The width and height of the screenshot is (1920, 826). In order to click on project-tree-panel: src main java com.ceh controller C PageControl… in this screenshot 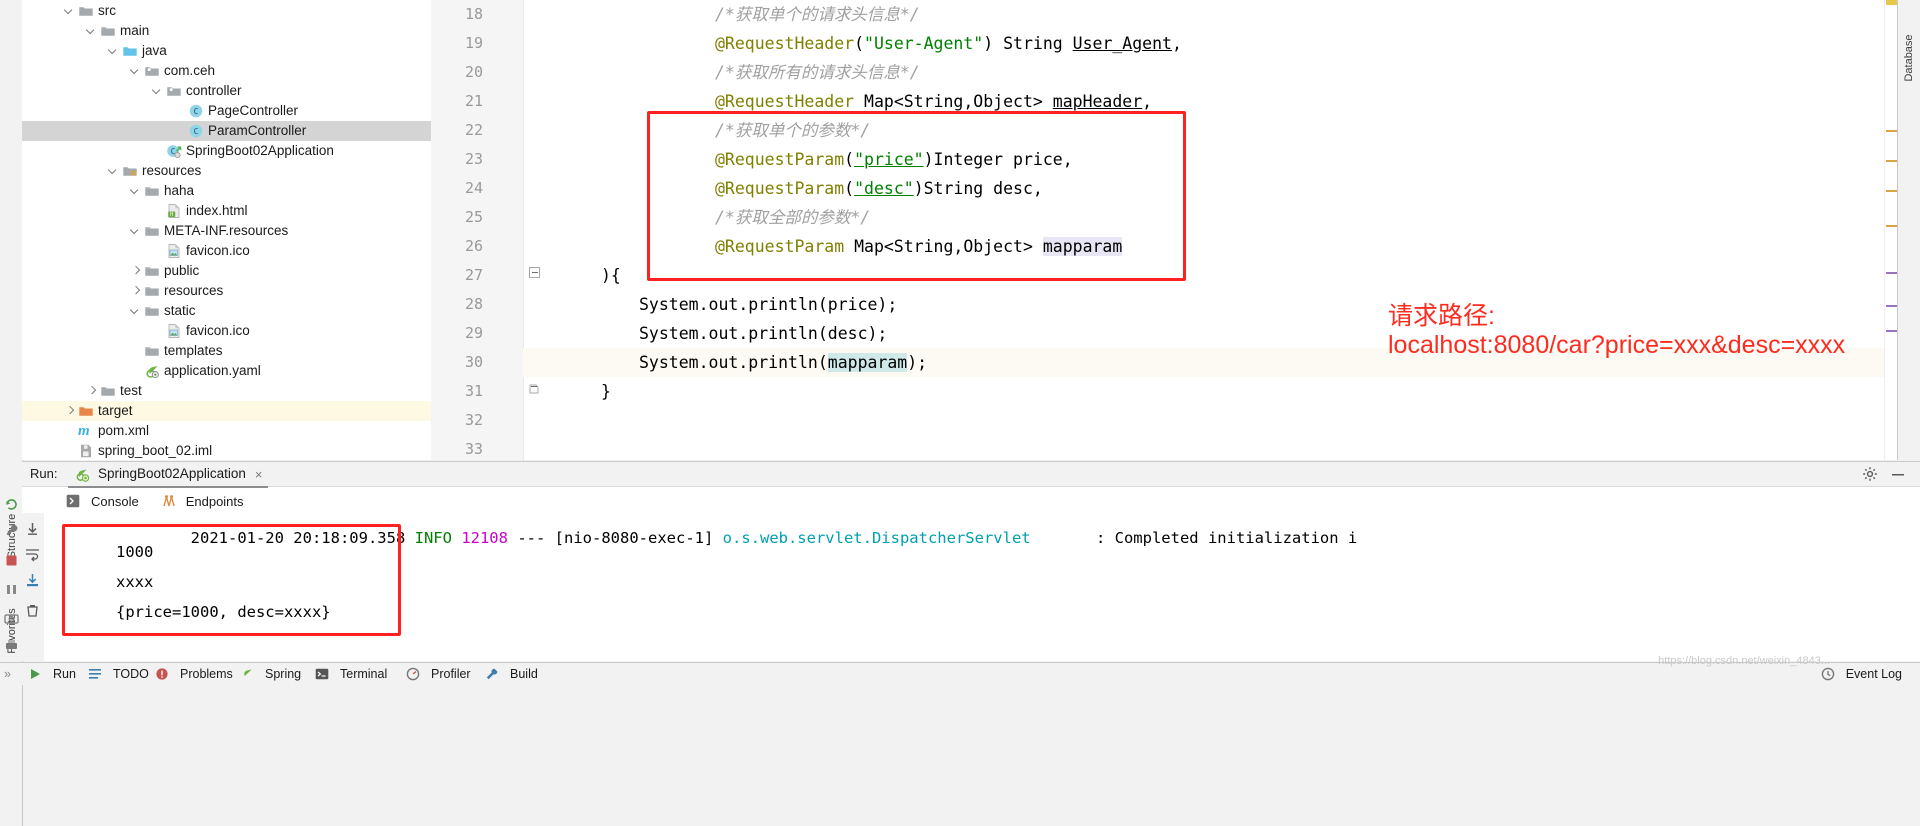, I will do `click(227, 230)`.